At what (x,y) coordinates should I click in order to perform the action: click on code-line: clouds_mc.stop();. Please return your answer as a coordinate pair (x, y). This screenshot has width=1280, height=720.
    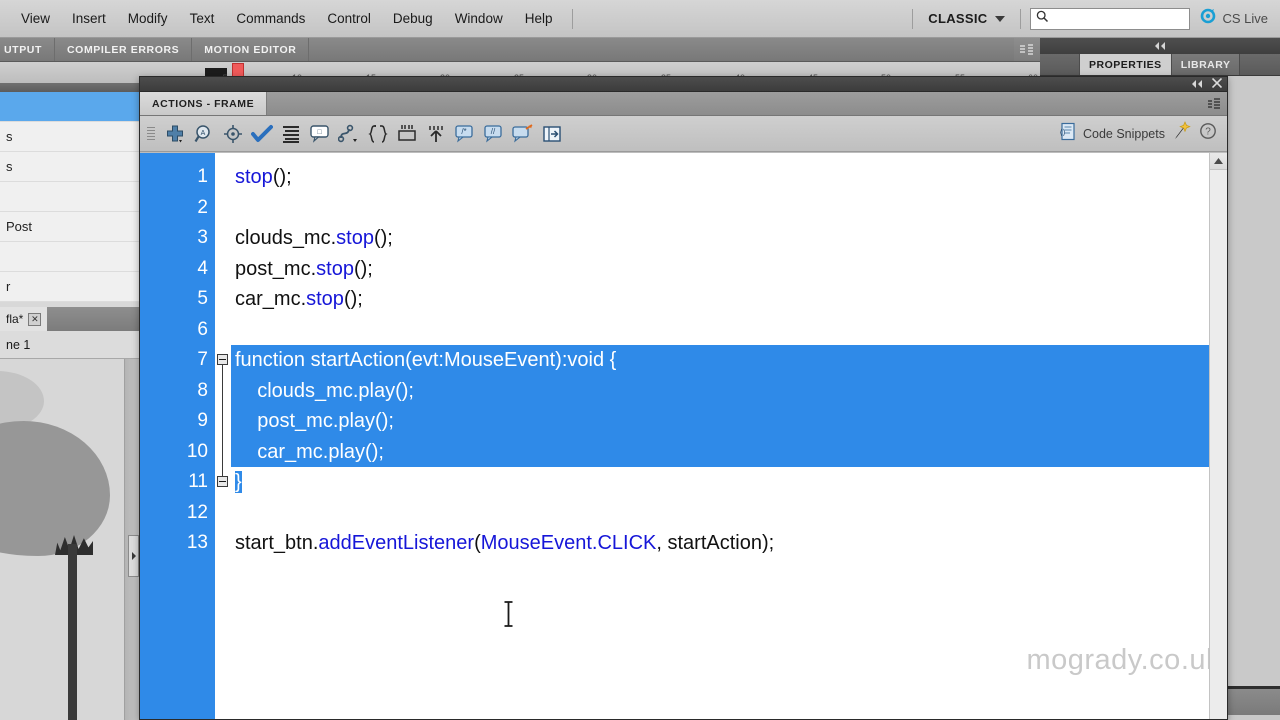
    Looking at the image, I should click on (729, 238).